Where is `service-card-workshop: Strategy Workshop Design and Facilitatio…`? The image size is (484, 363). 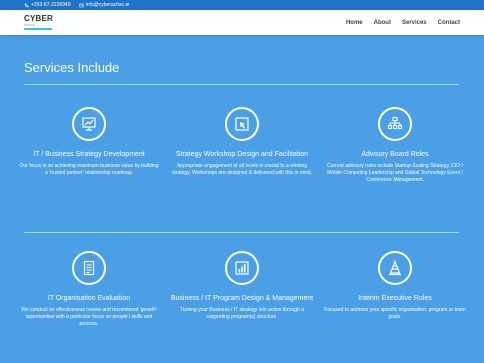 service-card-workshop: Strategy Workshop Design and Facilitatio… is located at coordinates (242, 142).